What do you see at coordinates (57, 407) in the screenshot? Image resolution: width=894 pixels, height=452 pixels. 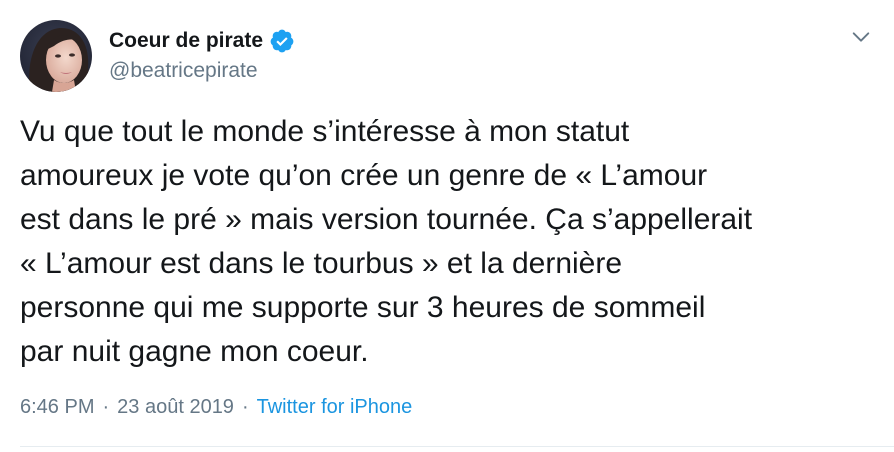 I see `tweet-time: 6:46 PM` at bounding box center [57, 407].